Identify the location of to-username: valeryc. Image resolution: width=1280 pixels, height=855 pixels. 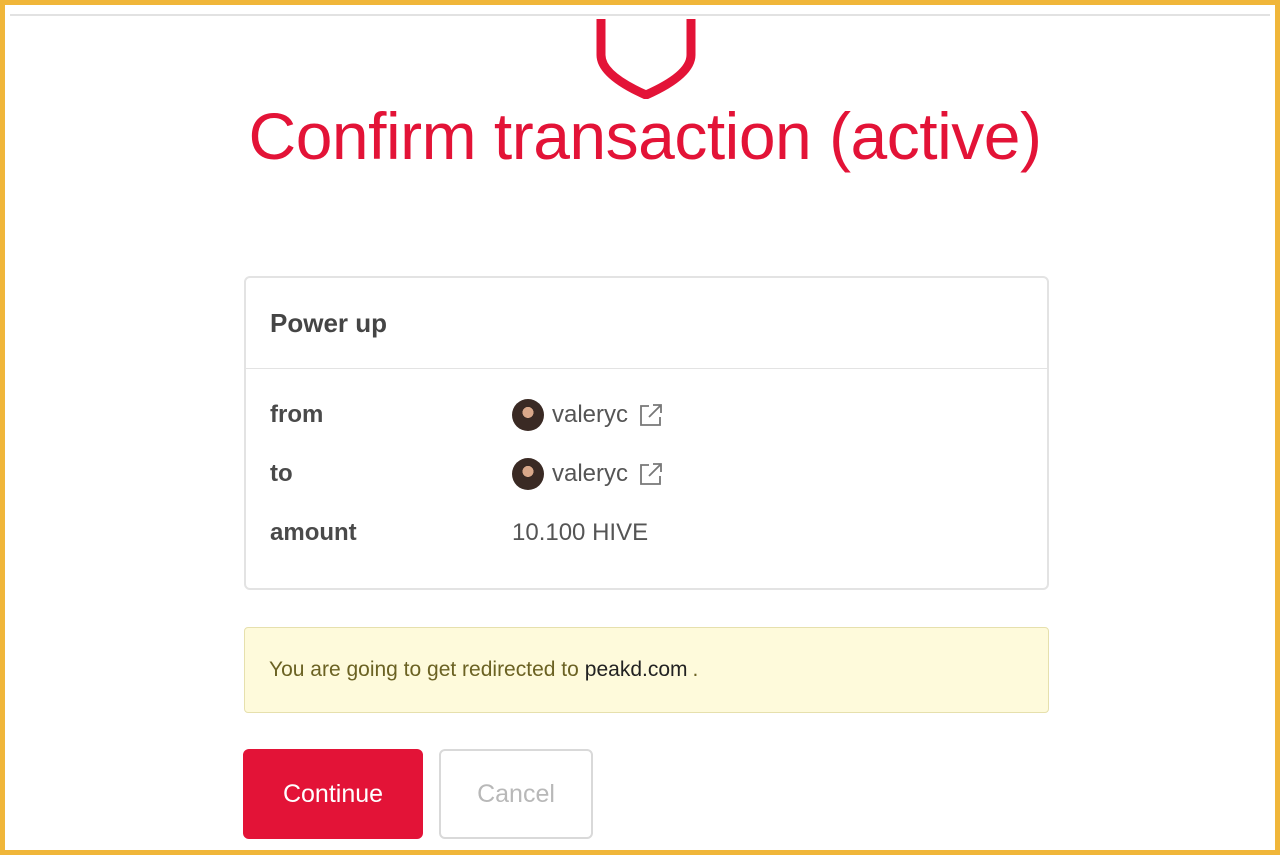
(590, 474).